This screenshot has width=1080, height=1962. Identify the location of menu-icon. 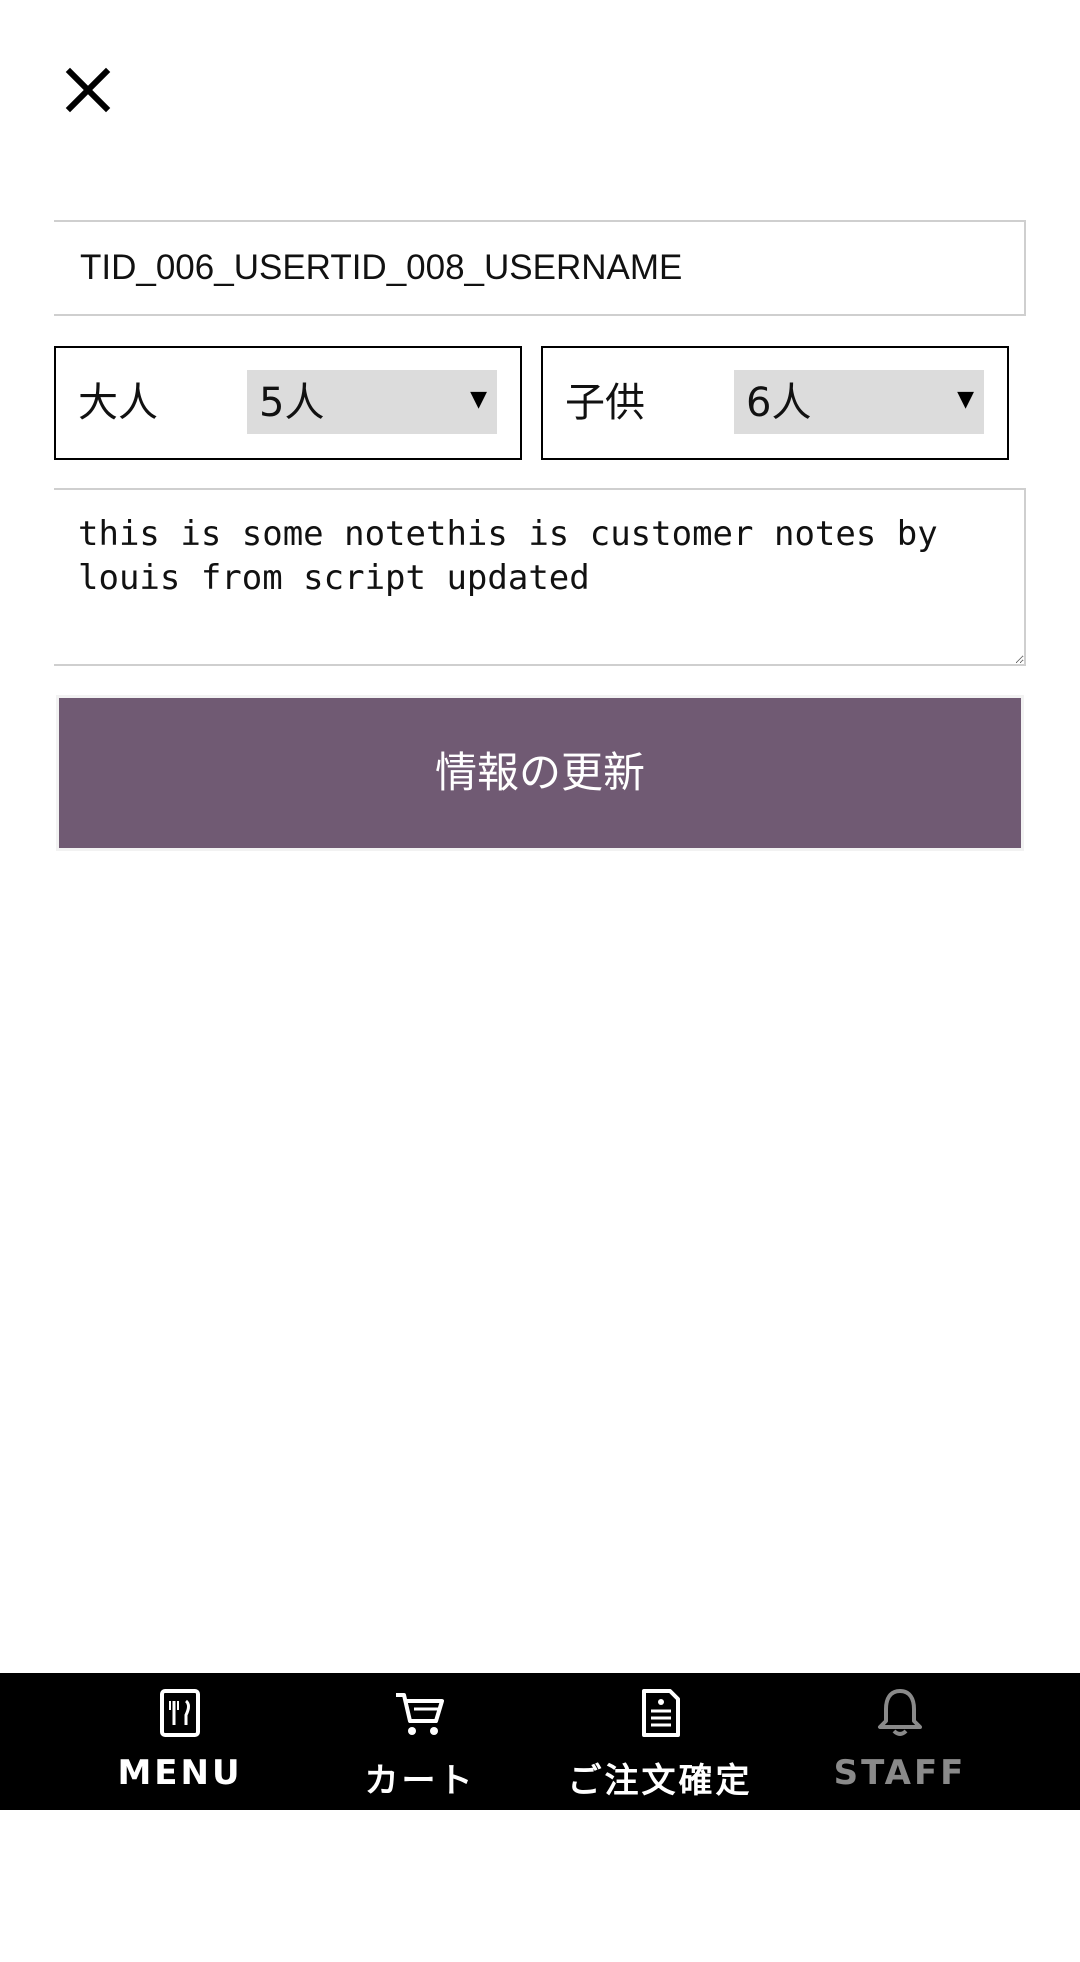
(180, 1713).